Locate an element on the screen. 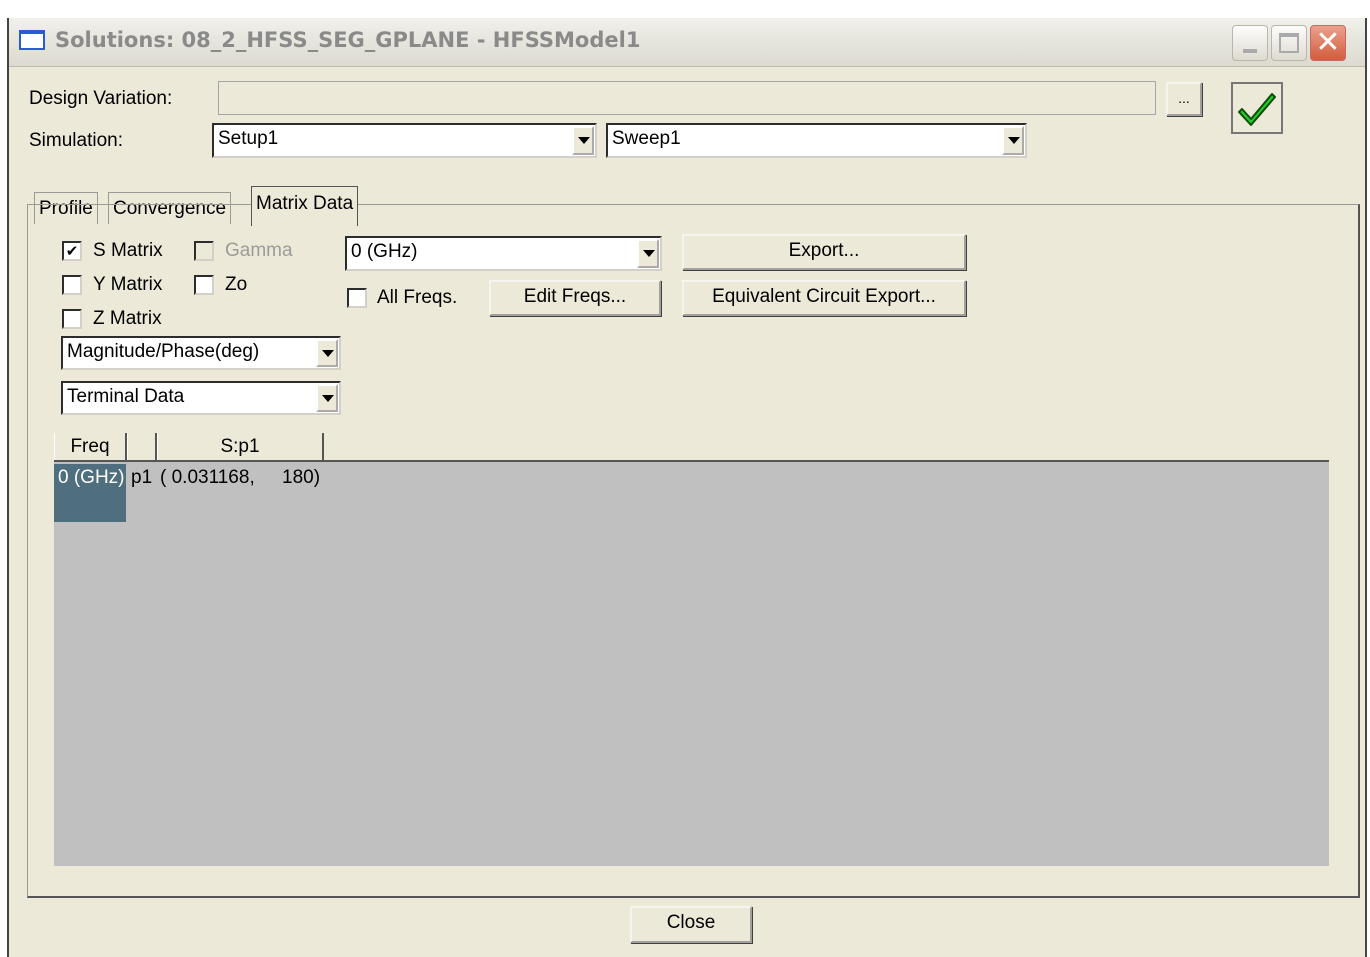  selected-empty-cell is located at coordinates (90, 507).